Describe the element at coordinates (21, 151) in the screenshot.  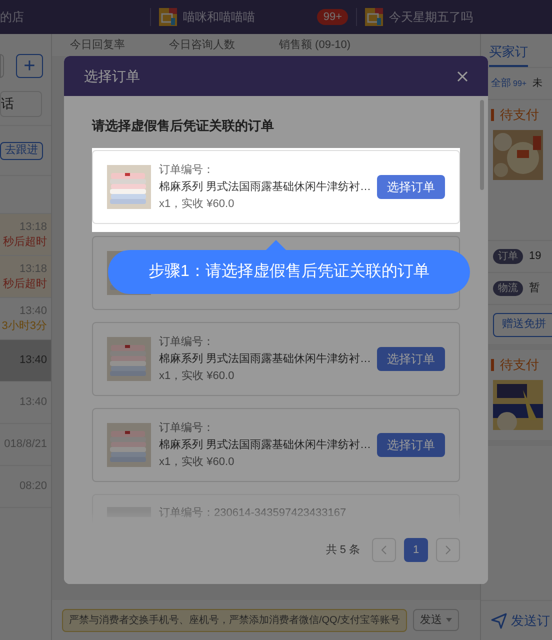
I see `follow-up-button: 去跟进` at that location.